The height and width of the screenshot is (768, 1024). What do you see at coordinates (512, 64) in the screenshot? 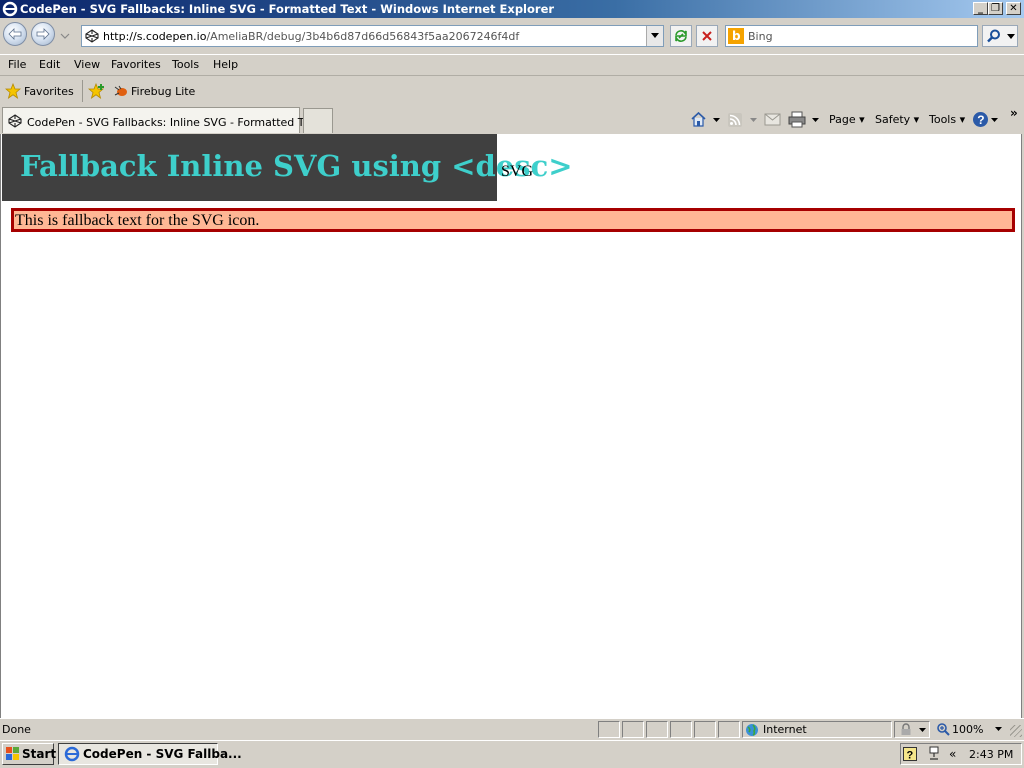
I see `menu-bar: File Edit View Favorites Tools Help` at bounding box center [512, 64].